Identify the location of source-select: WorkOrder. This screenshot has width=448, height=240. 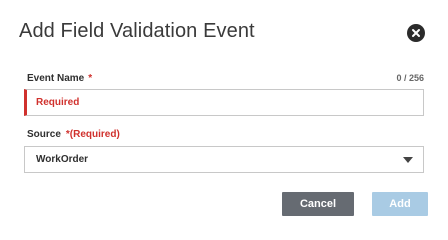
(224, 159).